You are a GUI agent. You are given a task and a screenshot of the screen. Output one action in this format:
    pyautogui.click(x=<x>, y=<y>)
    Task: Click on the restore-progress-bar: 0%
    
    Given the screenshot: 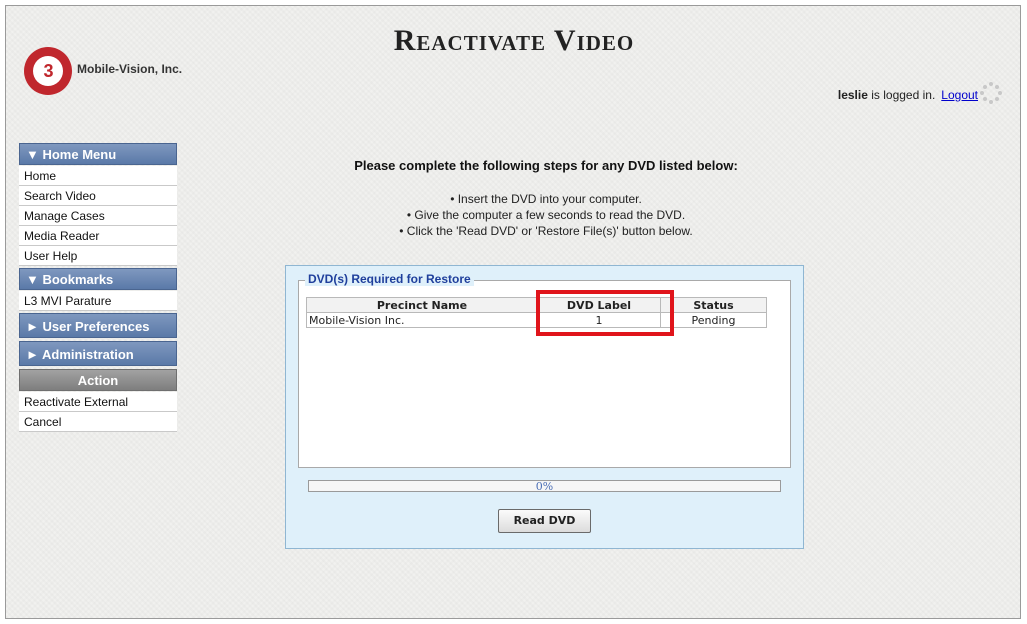 What is the action you would take?
    pyautogui.click(x=544, y=486)
    